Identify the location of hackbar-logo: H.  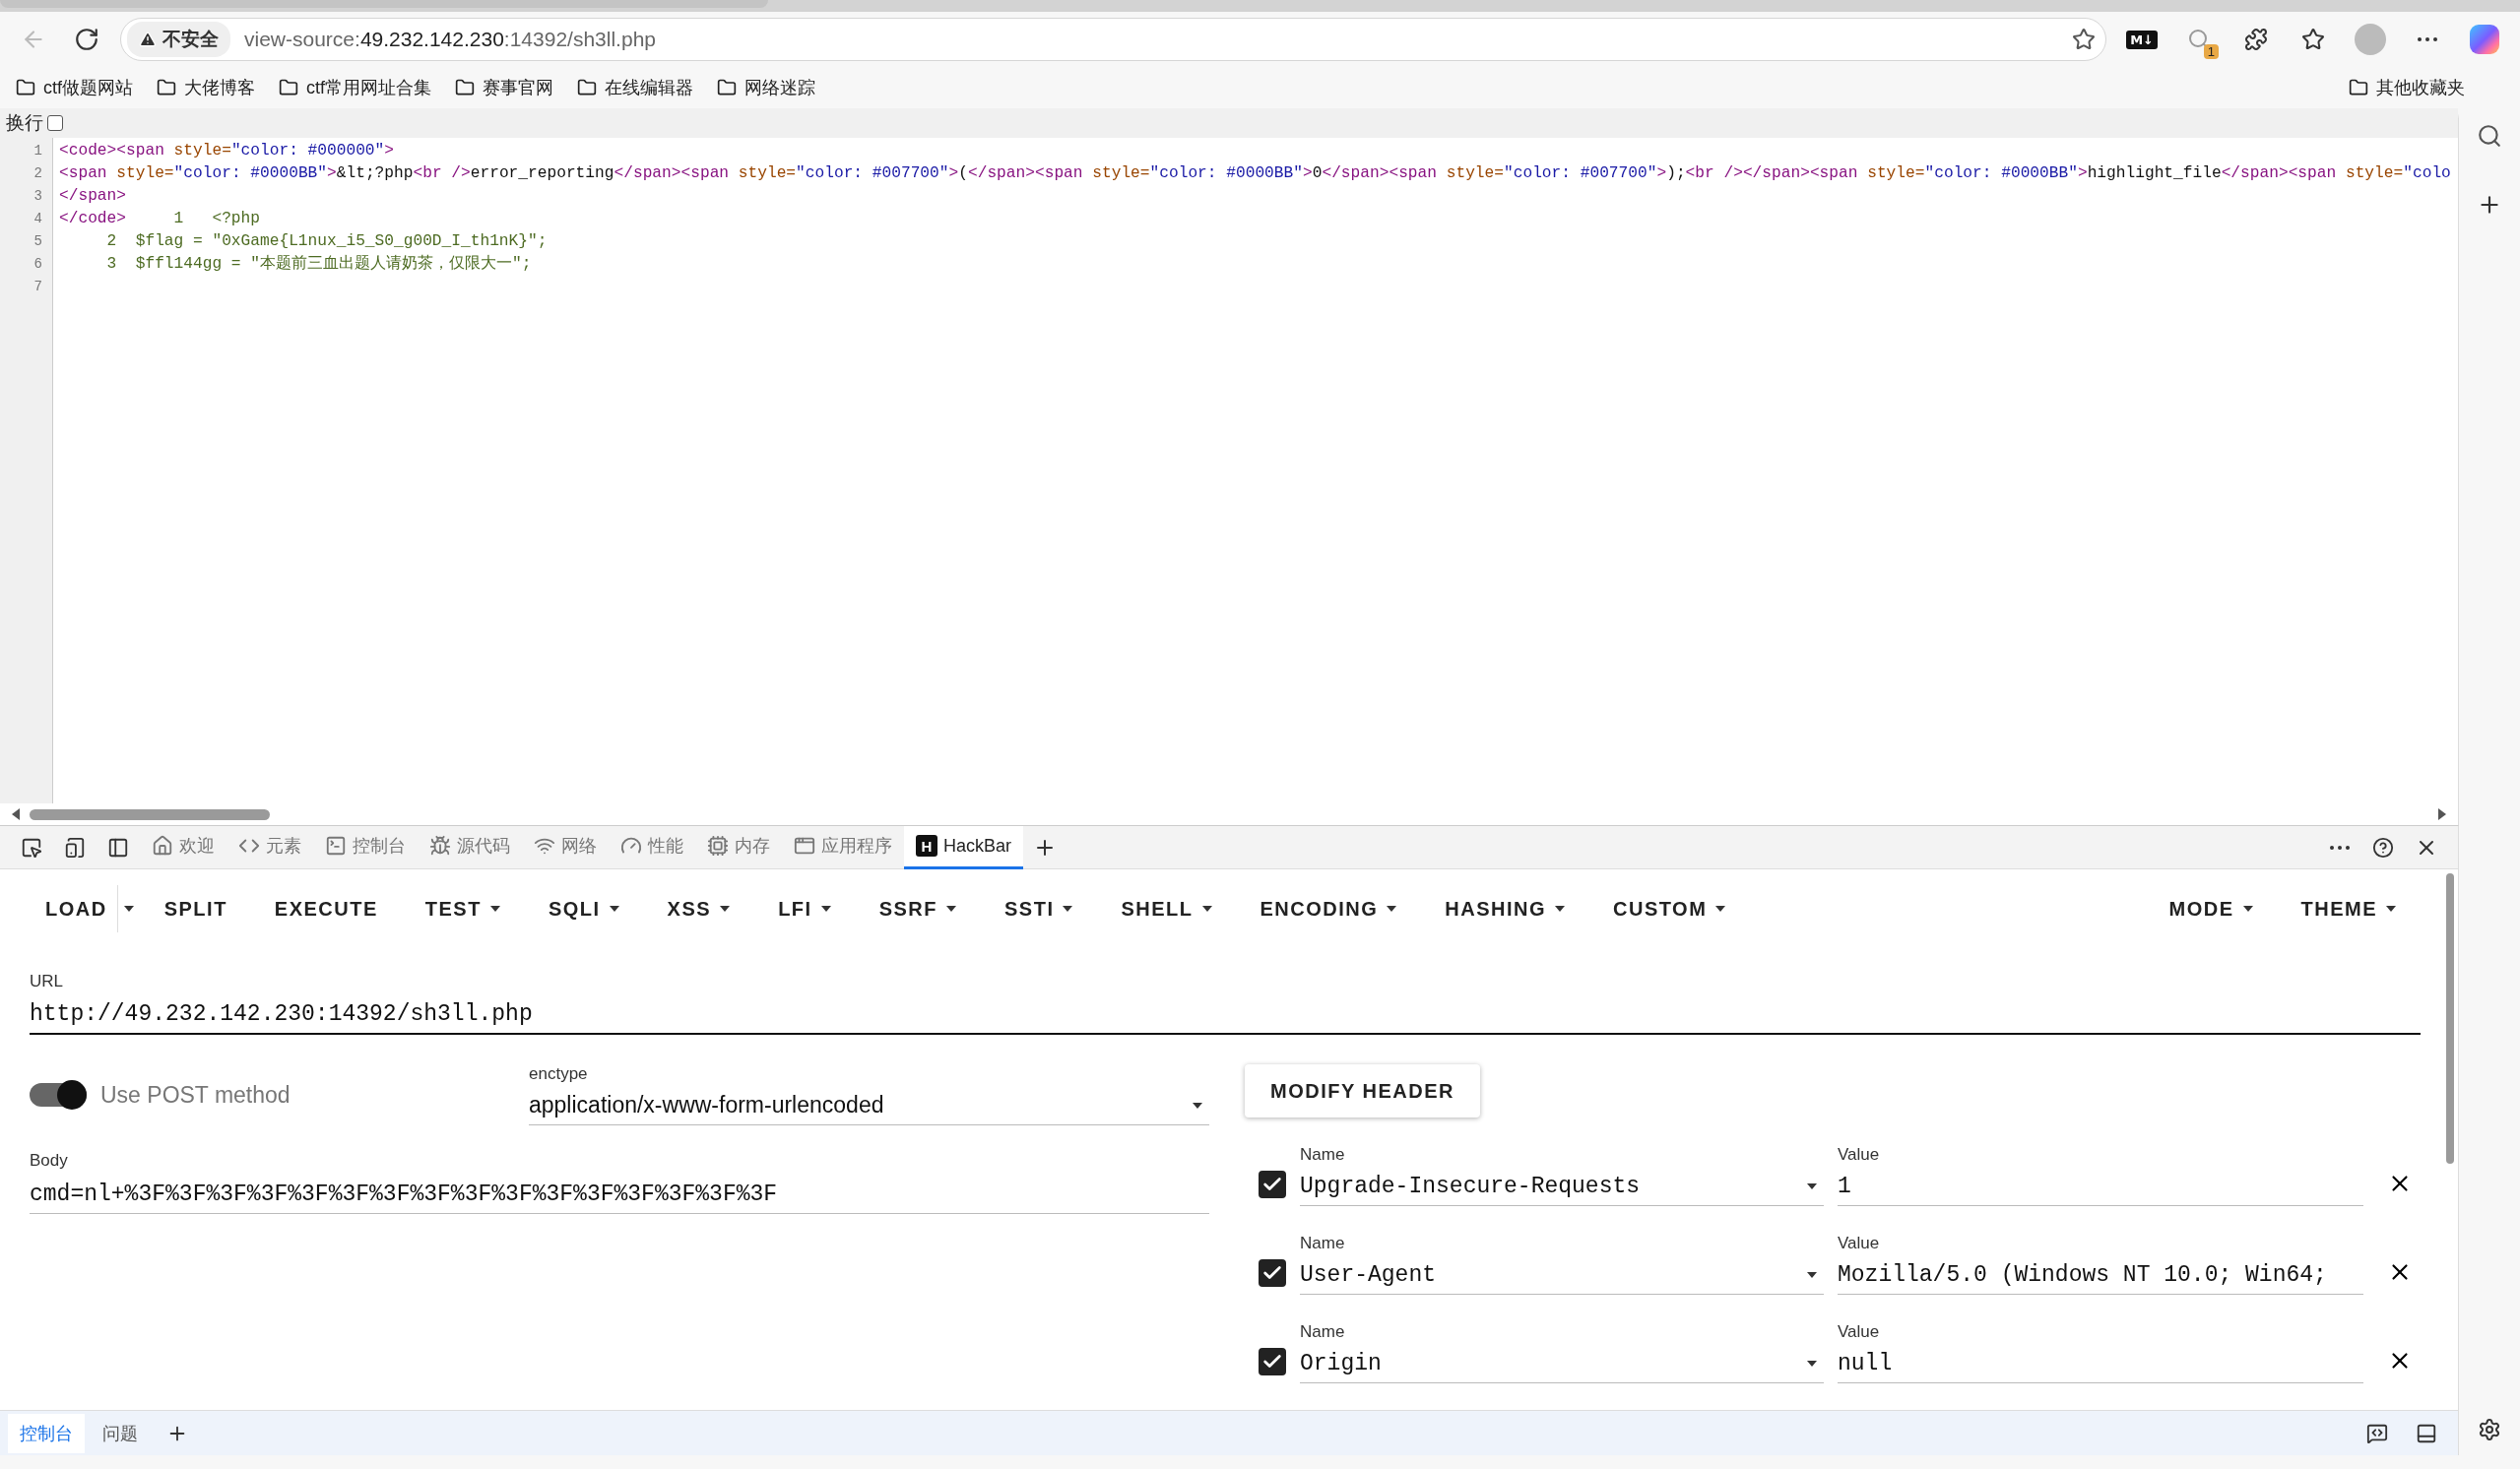
(926, 846).